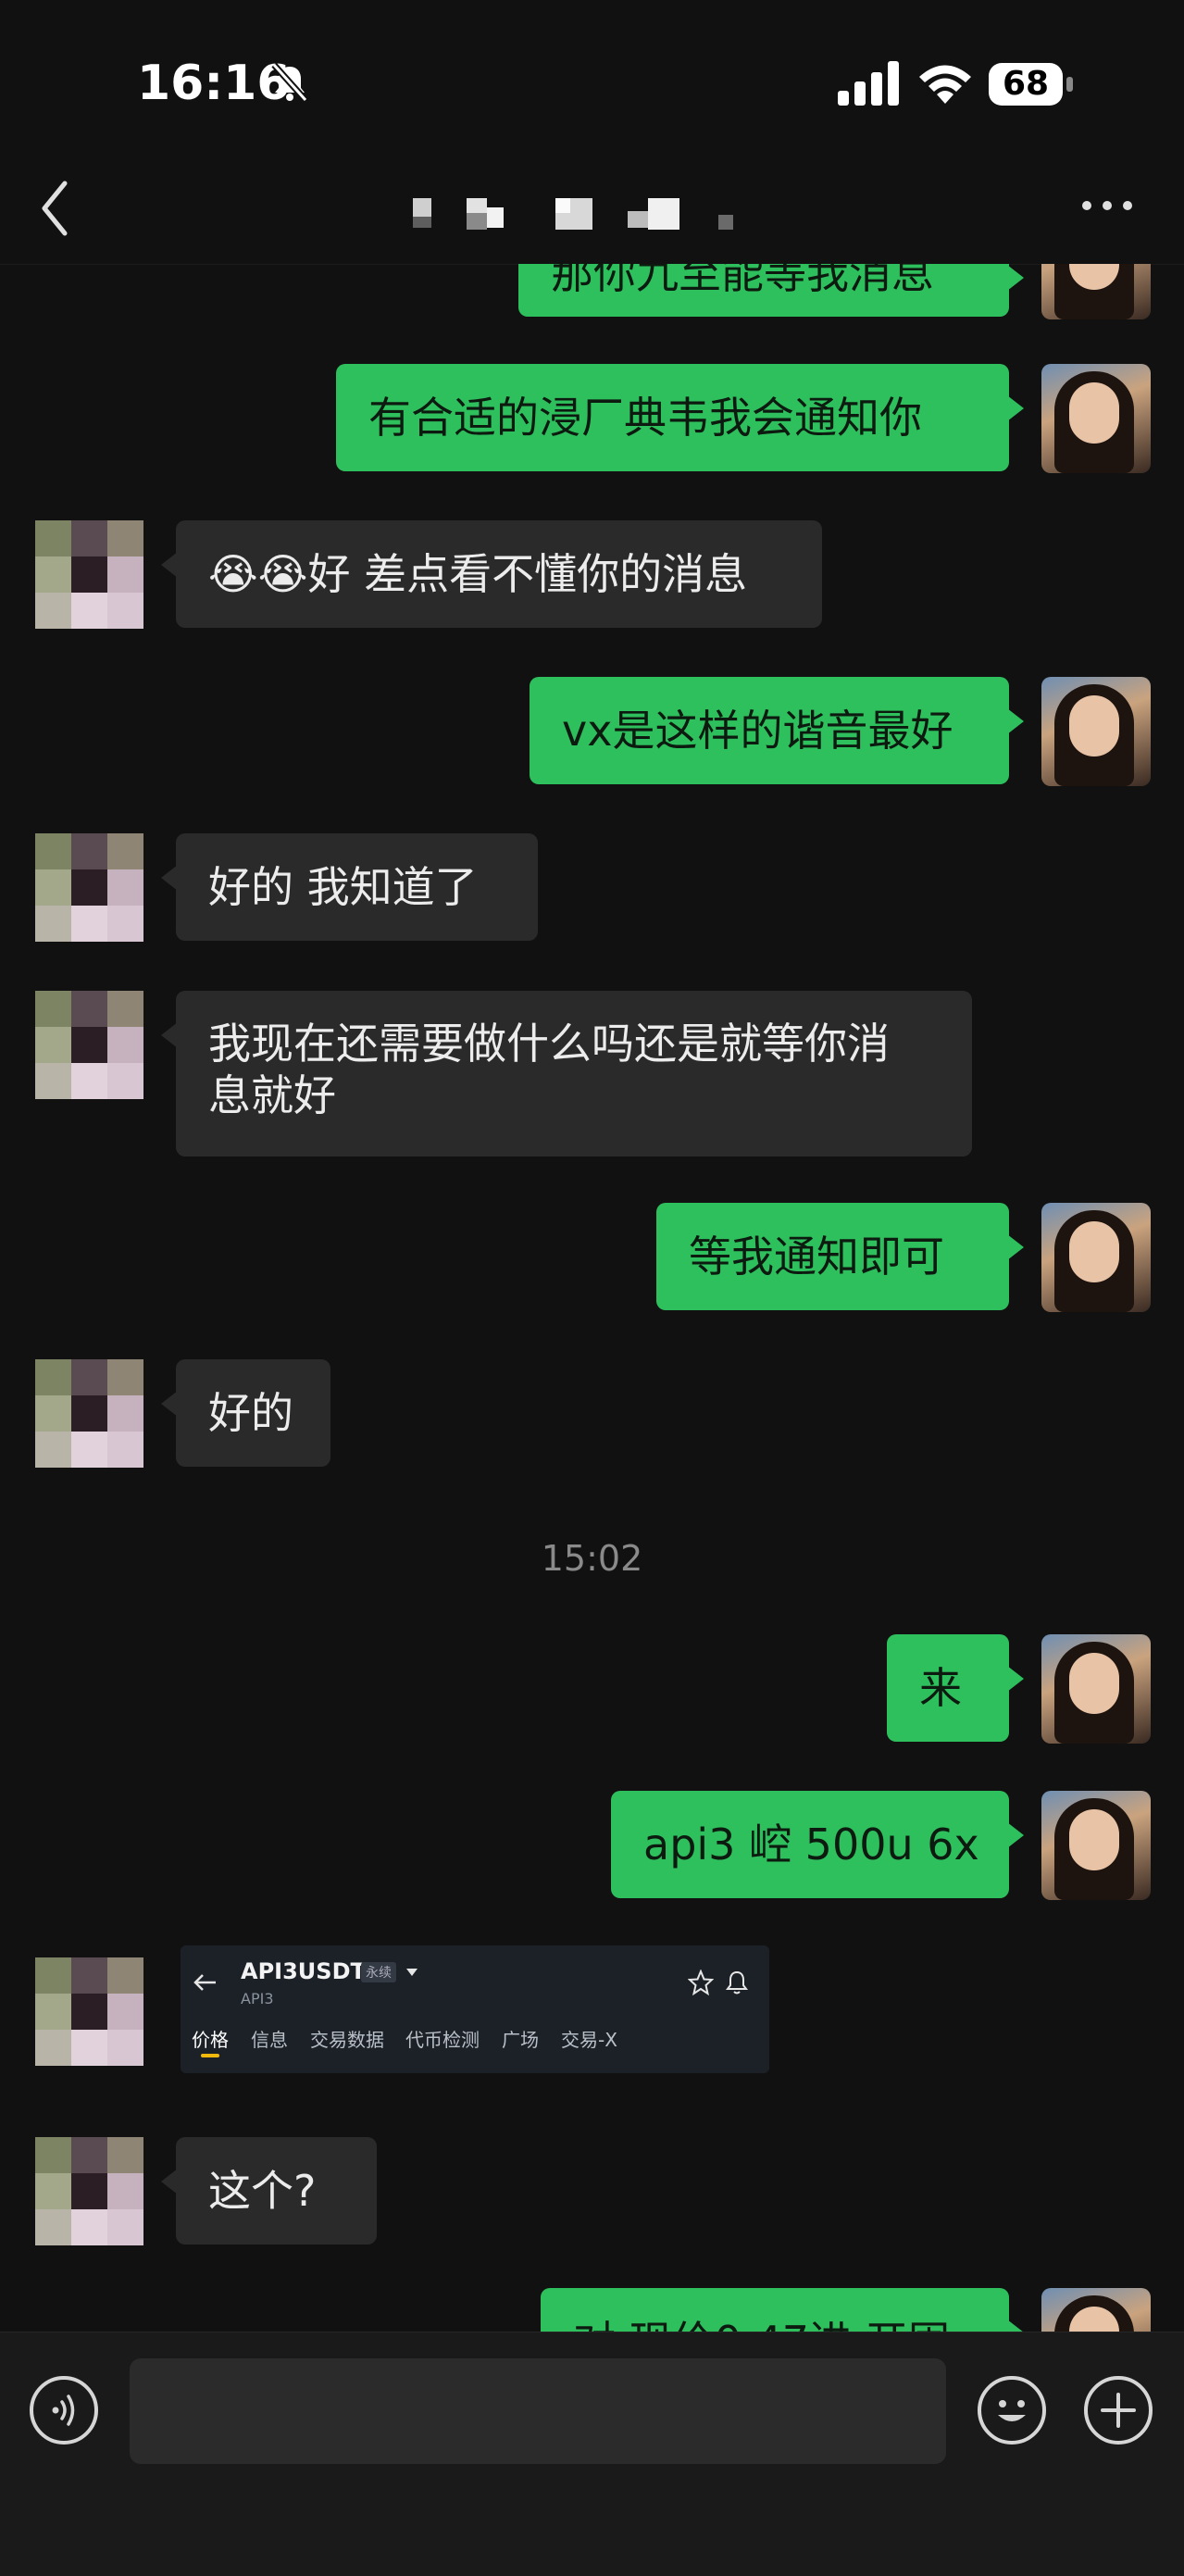  I want to click on battery-indicator: 68, so click(1031, 85).